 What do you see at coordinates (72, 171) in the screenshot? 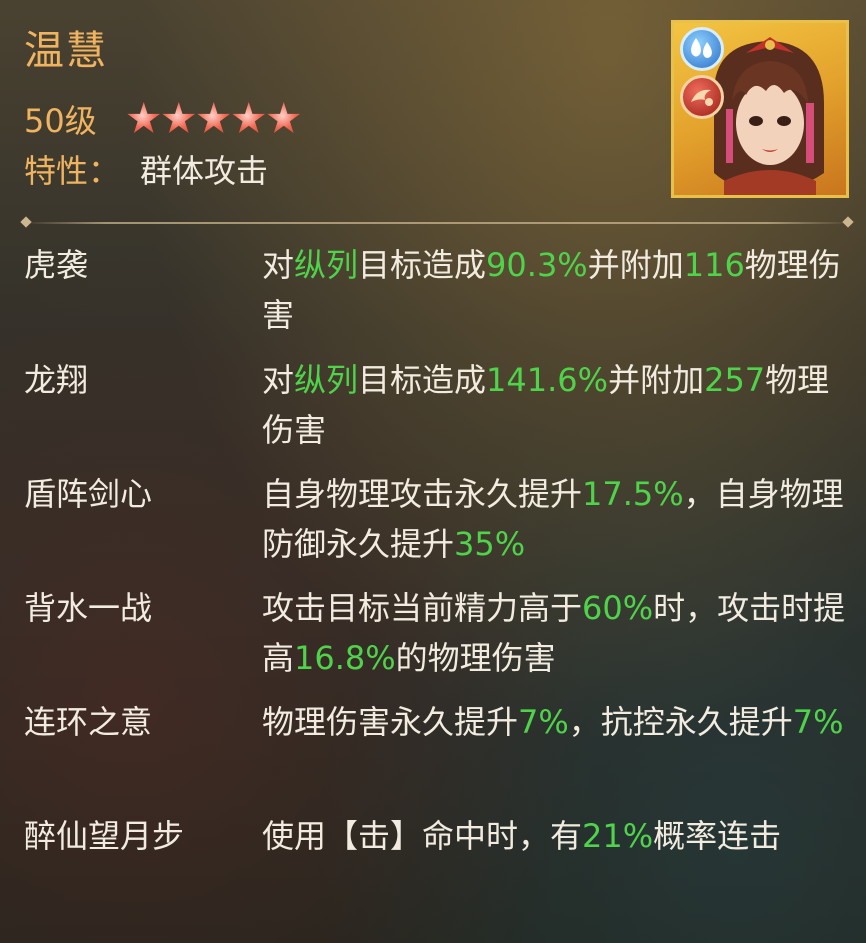
I see `trait-label: 特性：` at bounding box center [72, 171].